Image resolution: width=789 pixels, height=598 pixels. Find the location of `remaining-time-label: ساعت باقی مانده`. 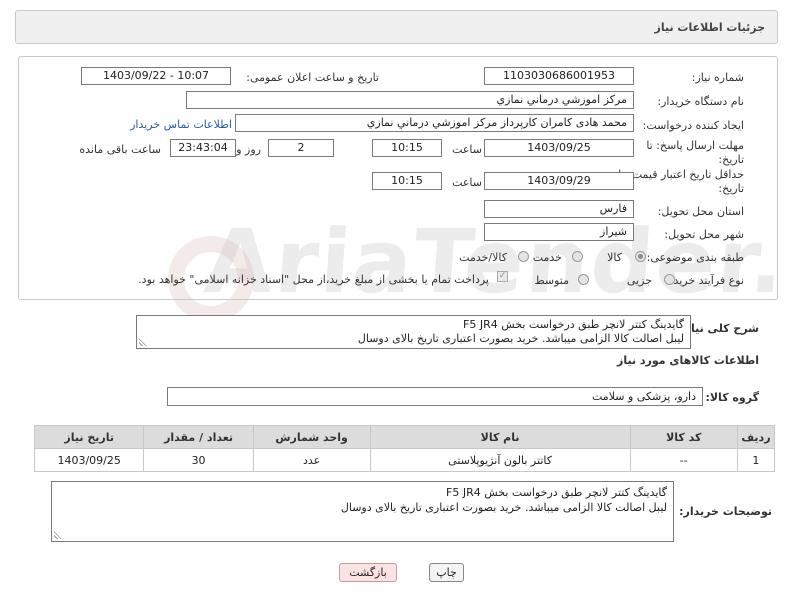

remaining-time-label: ساعت باقی مانده is located at coordinates (120, 149).